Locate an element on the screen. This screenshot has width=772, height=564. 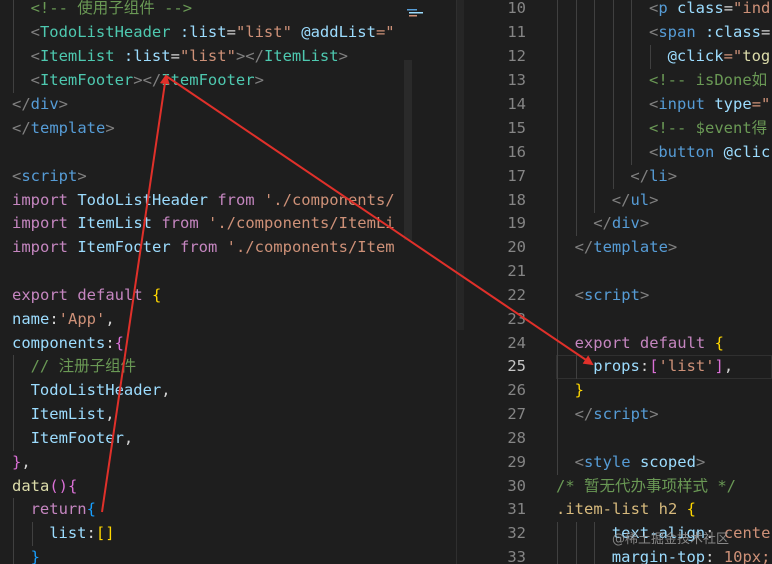
left-code-line: </template> is located at coordinates (206, 129).